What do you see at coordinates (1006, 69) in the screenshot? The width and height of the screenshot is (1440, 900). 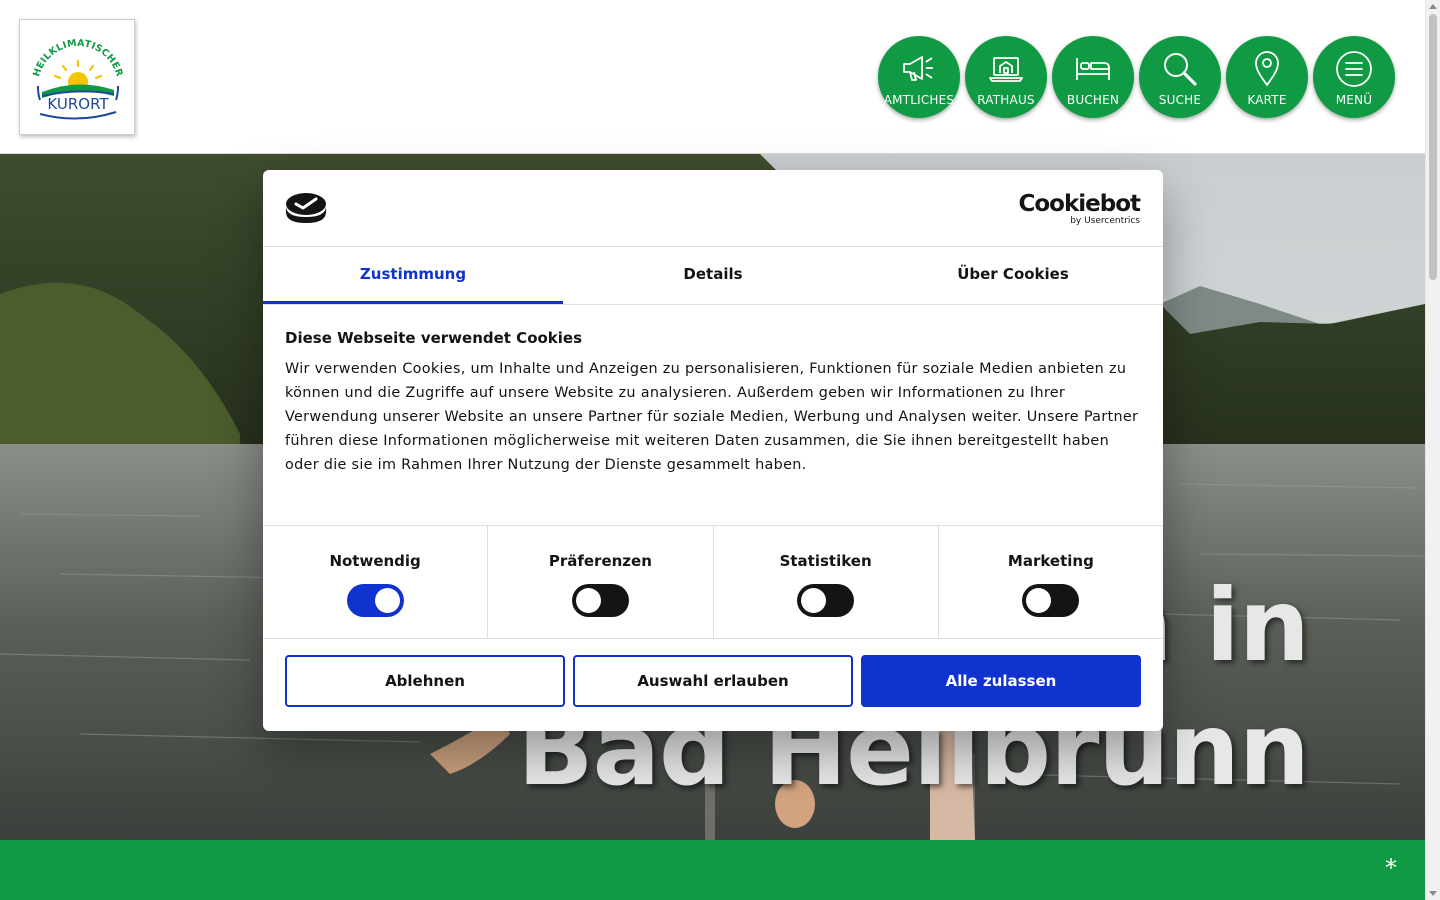 I see `laptop-house-icon` at bounding box center [1006, 69].